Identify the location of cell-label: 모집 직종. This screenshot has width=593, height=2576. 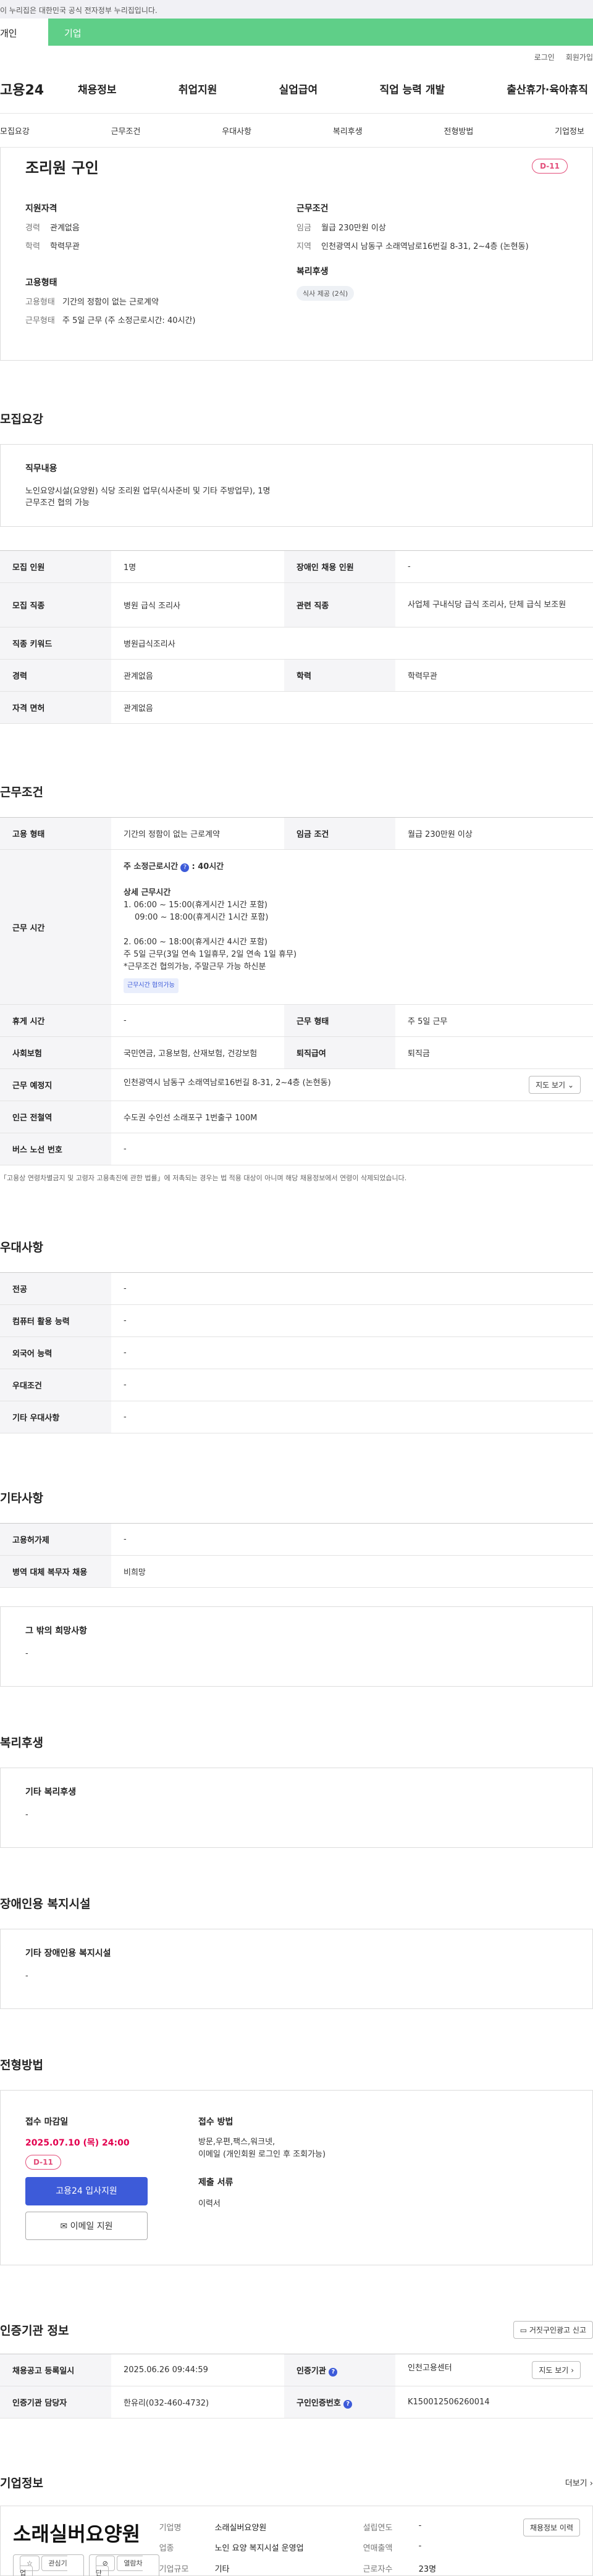
(55, 604).